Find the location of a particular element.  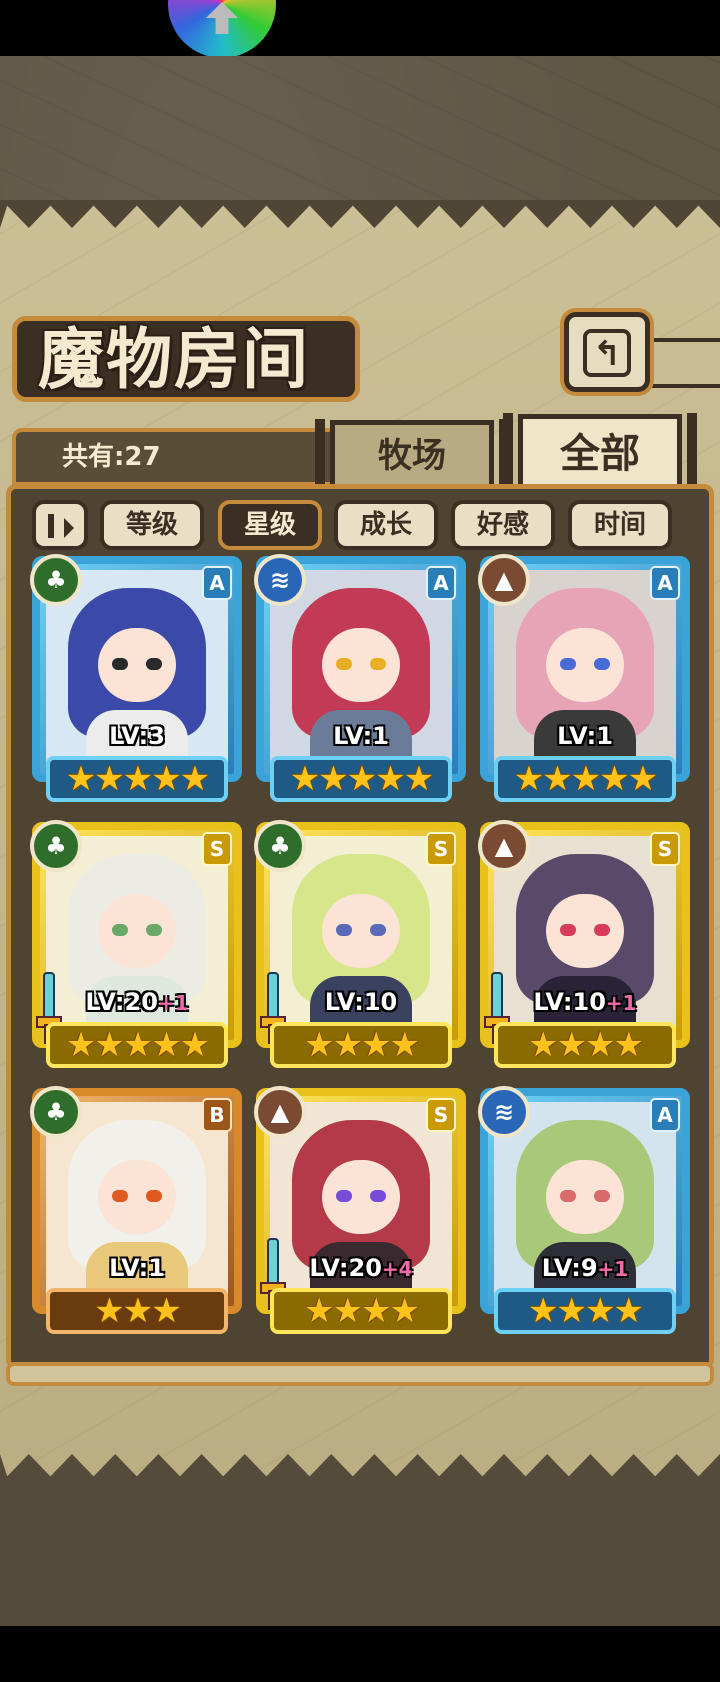

monster-card: S ▲ LV:20+4 ★★★★ is located at coordinates (360, 1211).